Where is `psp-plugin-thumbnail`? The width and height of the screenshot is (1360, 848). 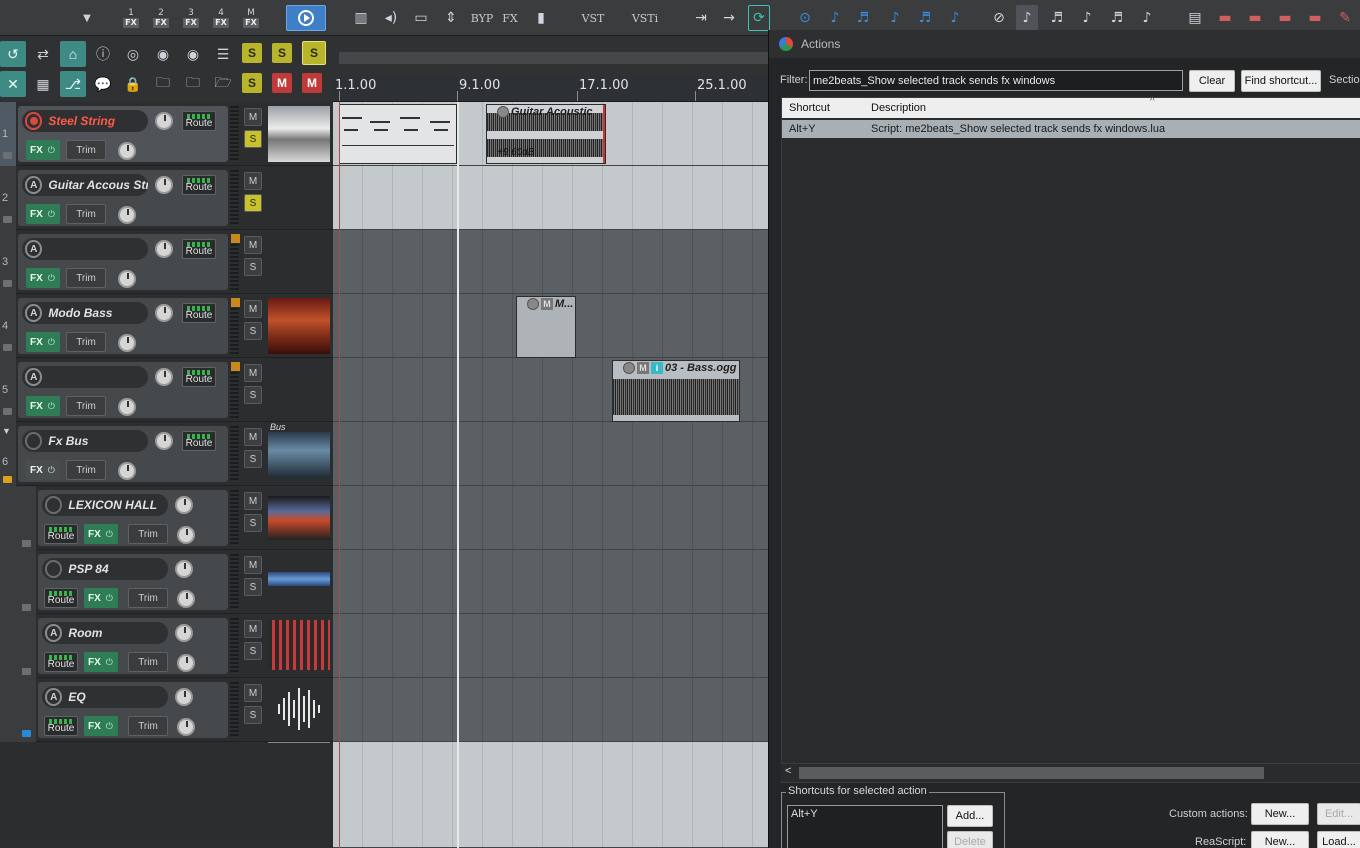 psp-plugin-thumbnail is located at coordinates (299, 579).